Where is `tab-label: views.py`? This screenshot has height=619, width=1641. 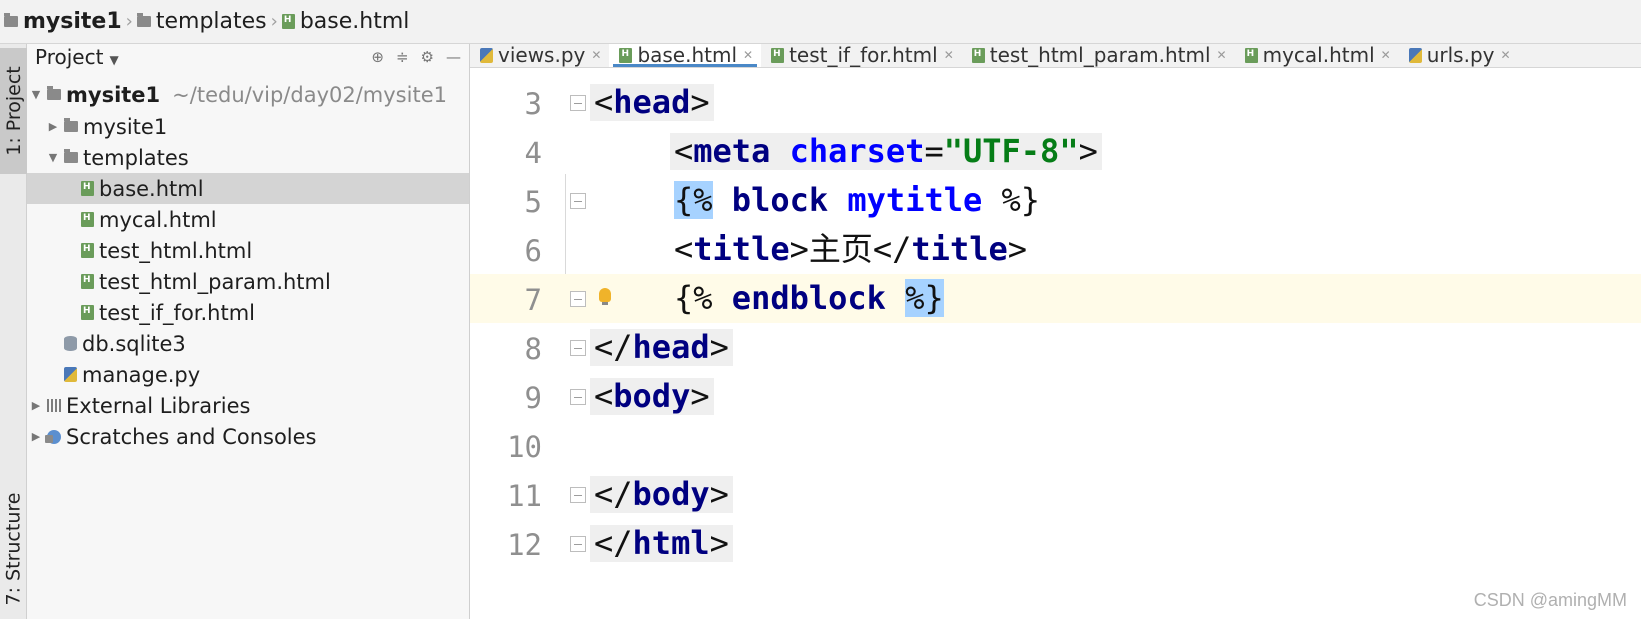
tab-label: views.py is located at coordinates (542, 55).